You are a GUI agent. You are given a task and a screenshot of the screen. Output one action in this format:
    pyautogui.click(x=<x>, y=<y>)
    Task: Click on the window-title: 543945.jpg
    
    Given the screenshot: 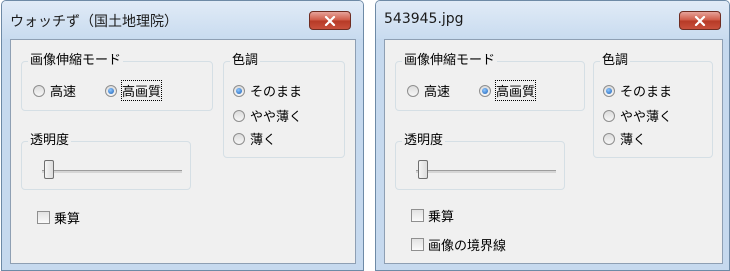 What is the action you would take?
    pyautogui.click(x=424, y=19)
    